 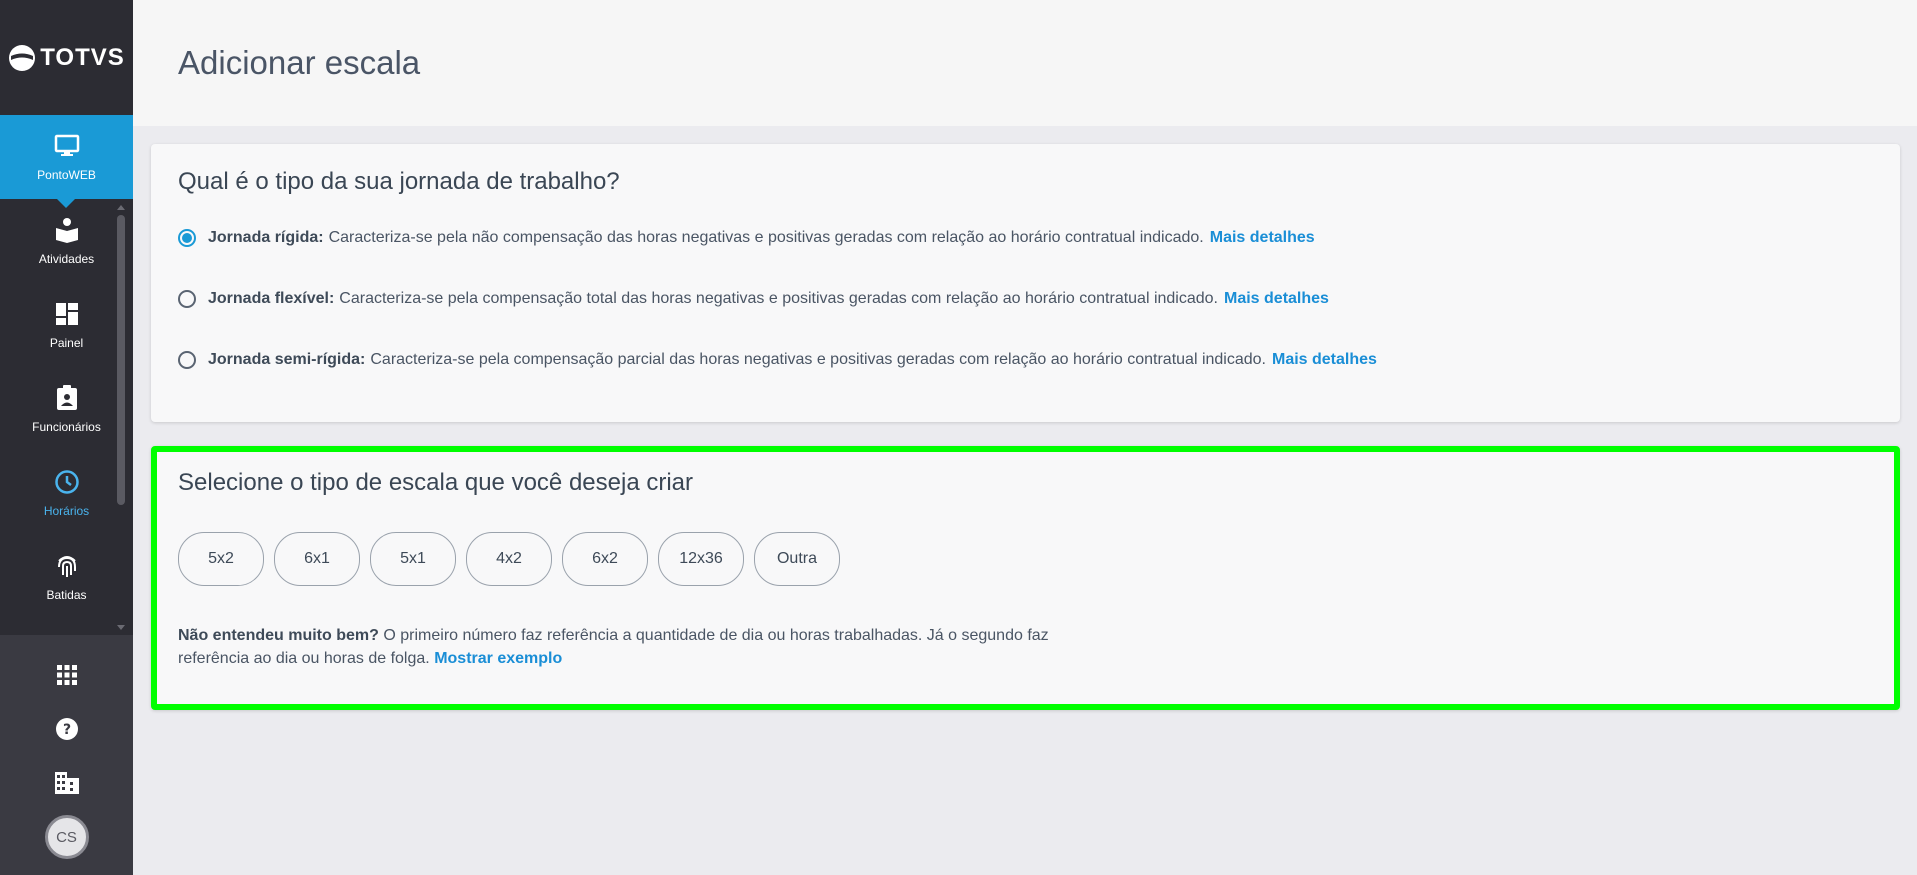 I want to click on reading-icon, so click(x=67, y=230).